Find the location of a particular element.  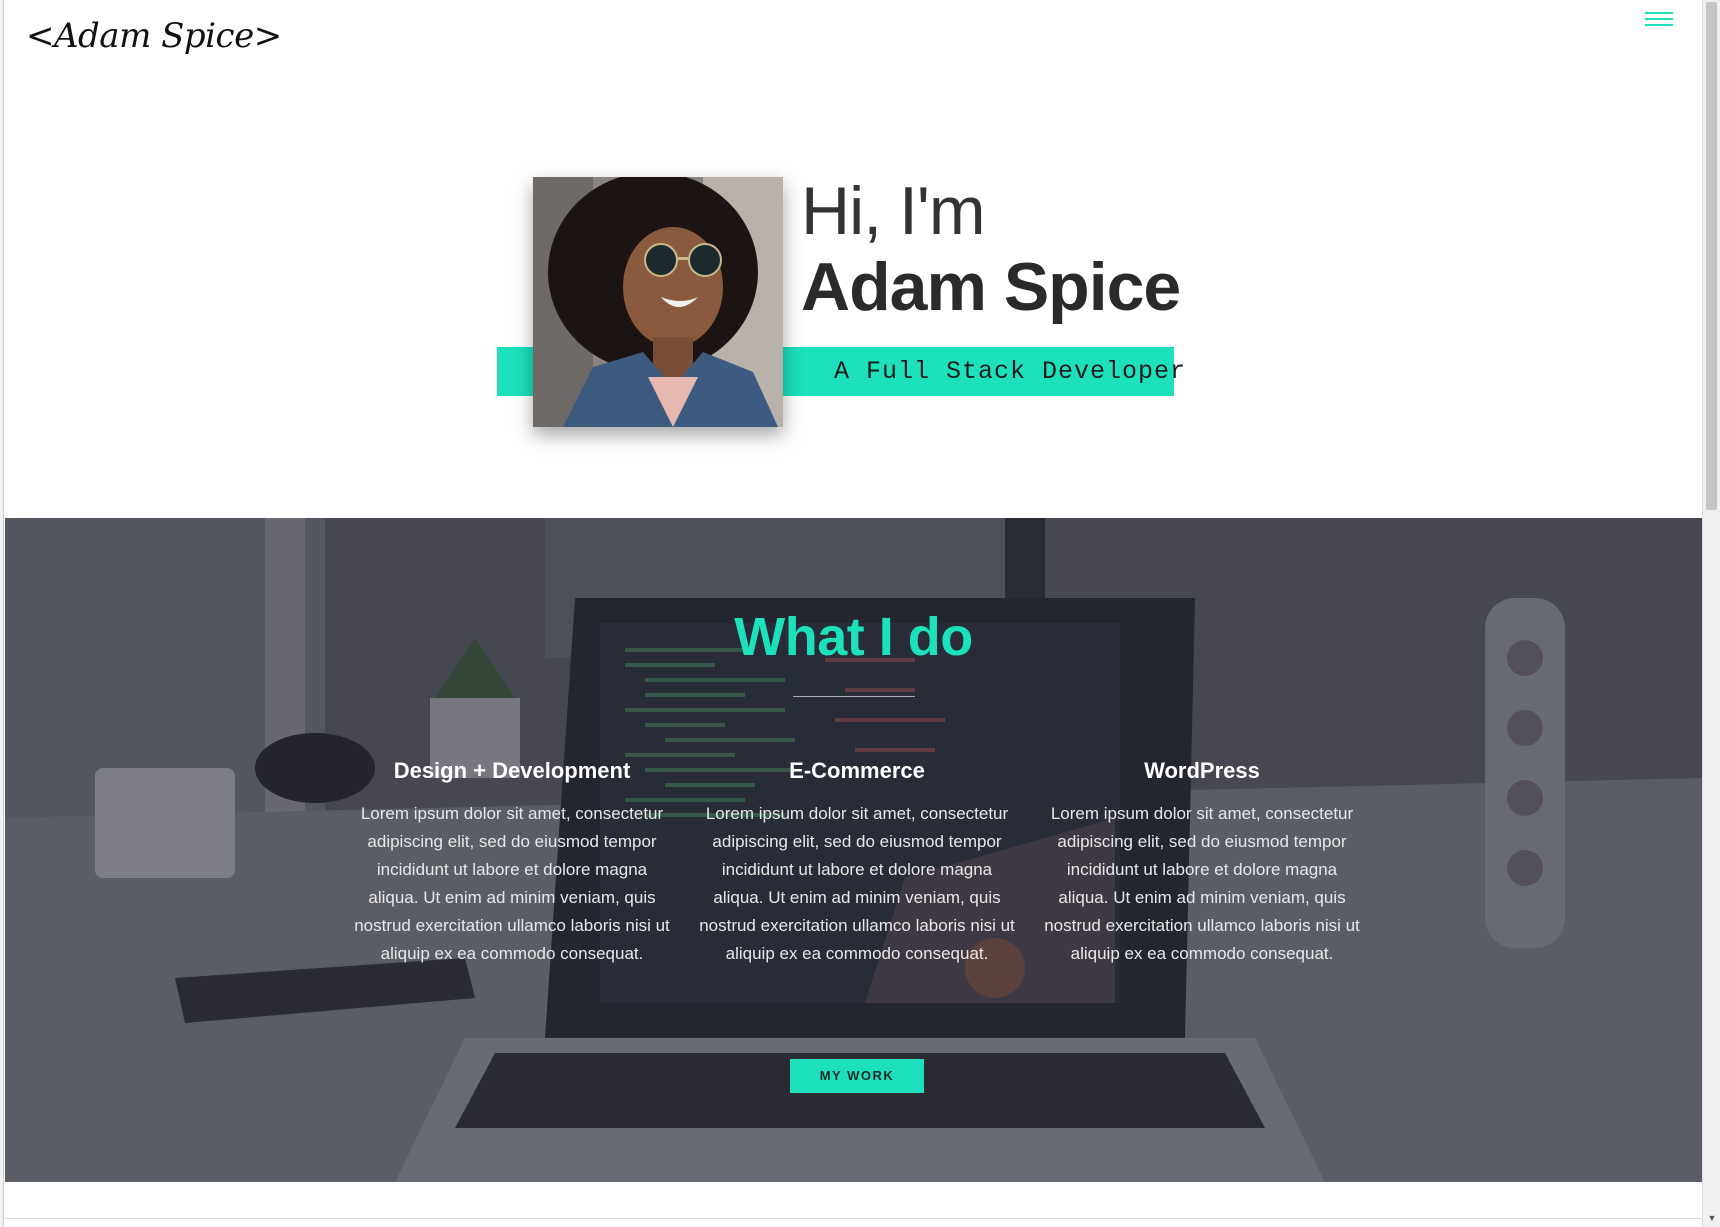

scroll-down-arrow-icon: ▼ is located at coordinates (1711, 1218).